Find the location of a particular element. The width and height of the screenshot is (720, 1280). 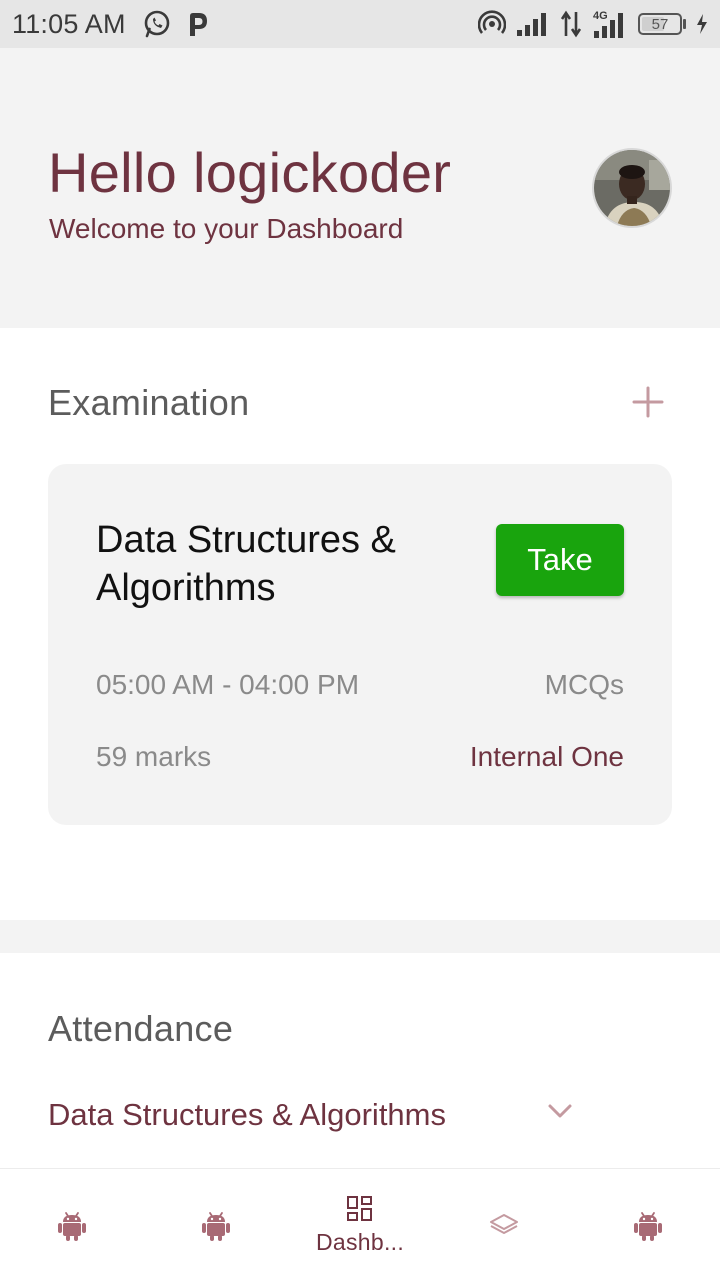

signal-icon is located at coordinates (533, 24).